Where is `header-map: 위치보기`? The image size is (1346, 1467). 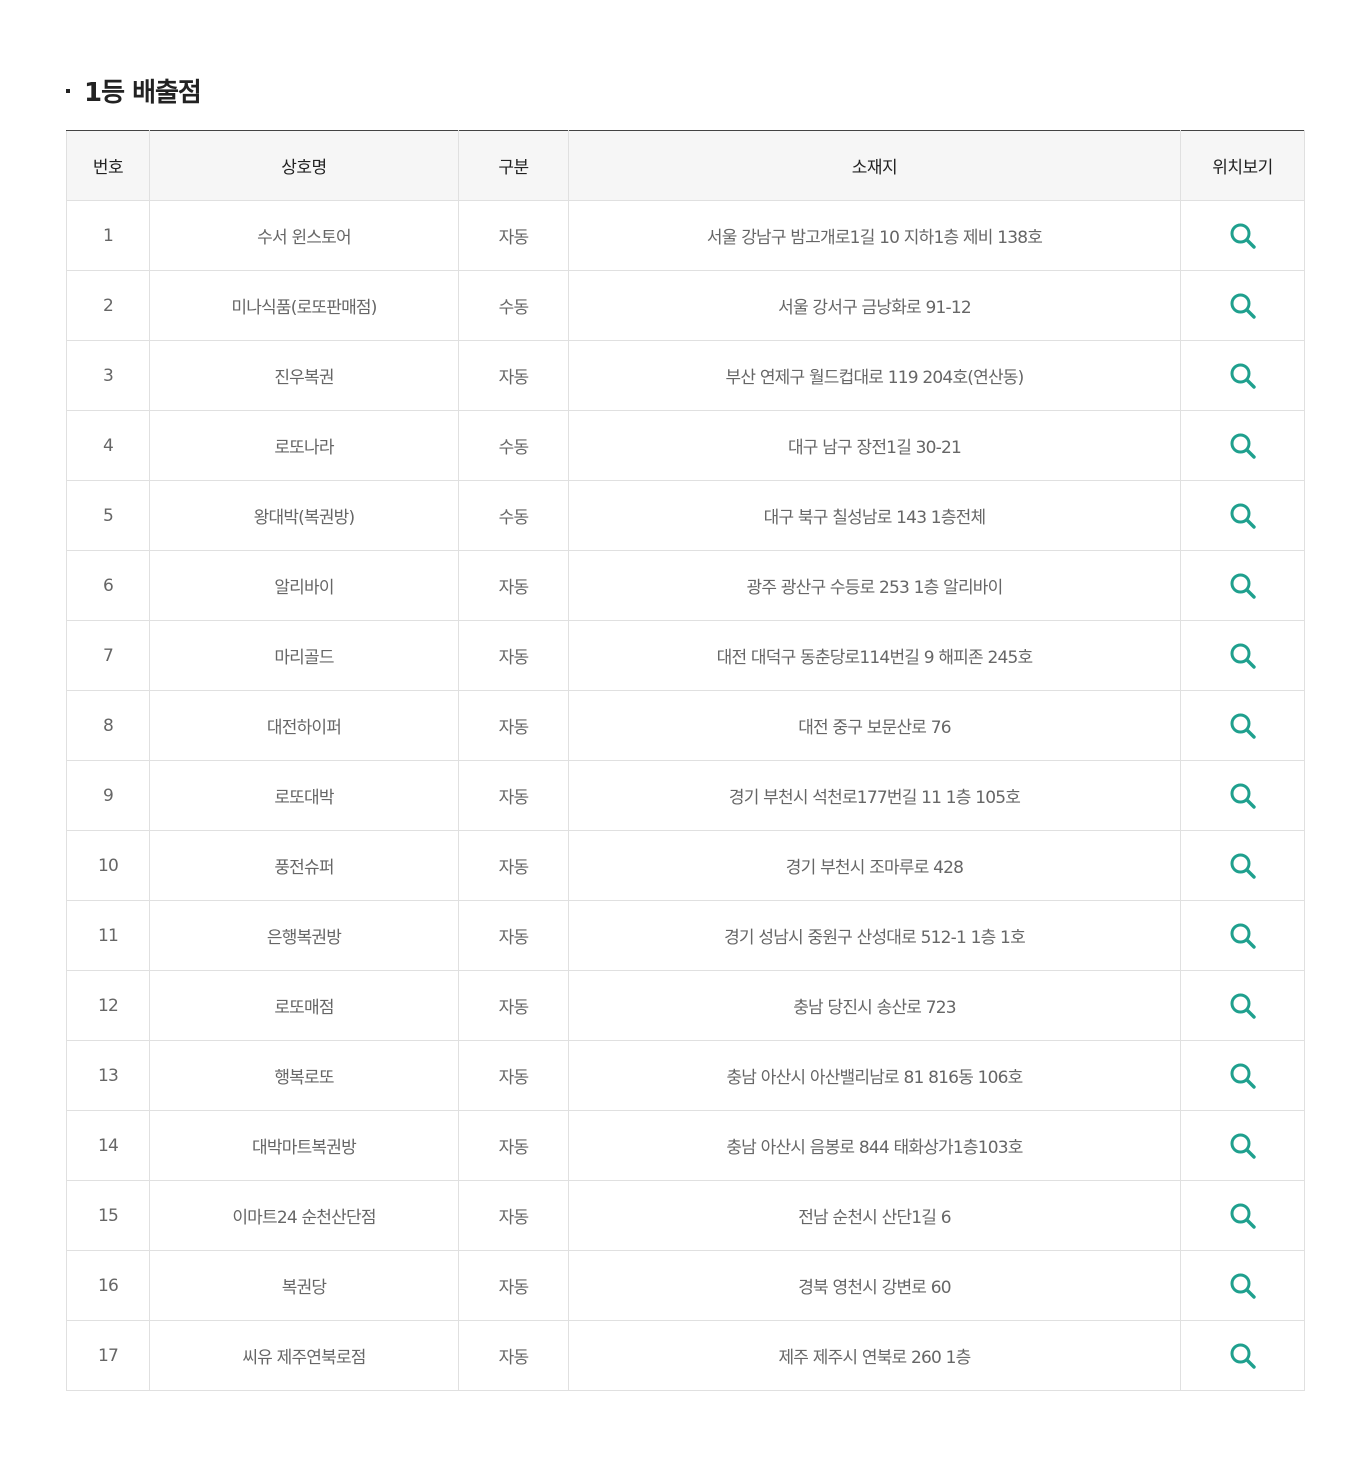 header-map: 위치보기 is located at coordinates (1242, 165).